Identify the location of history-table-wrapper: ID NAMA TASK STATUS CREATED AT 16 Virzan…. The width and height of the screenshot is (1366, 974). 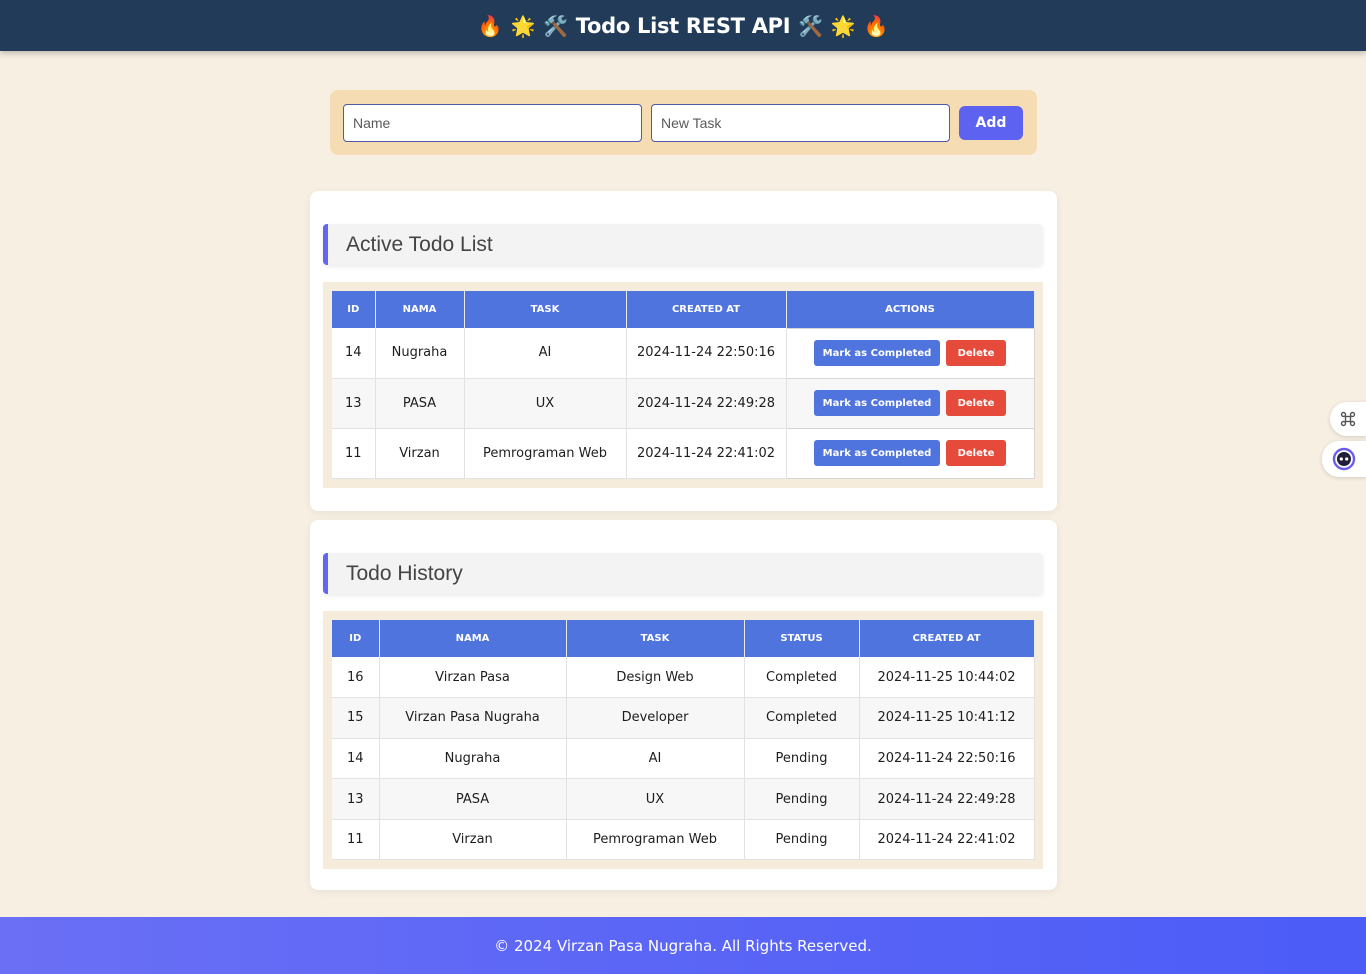
(683, 740).